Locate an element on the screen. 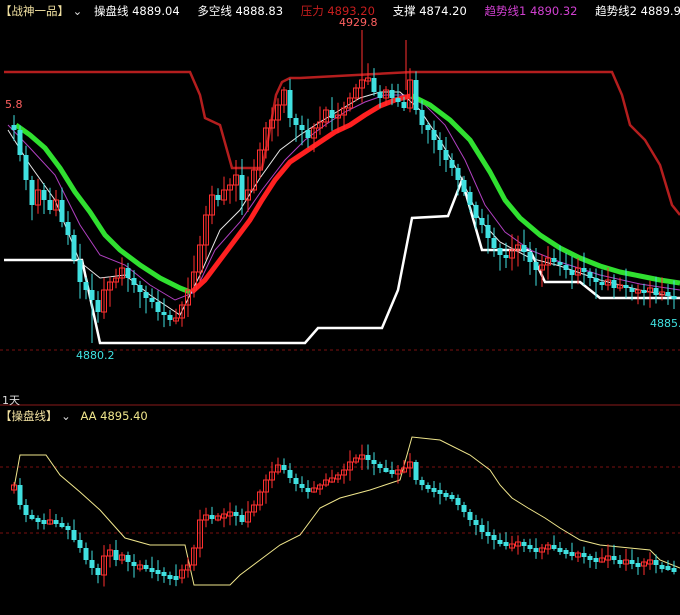 This screenshot has width=680, height=615. legend-label: 压力 is located at coordinates (312, 11).